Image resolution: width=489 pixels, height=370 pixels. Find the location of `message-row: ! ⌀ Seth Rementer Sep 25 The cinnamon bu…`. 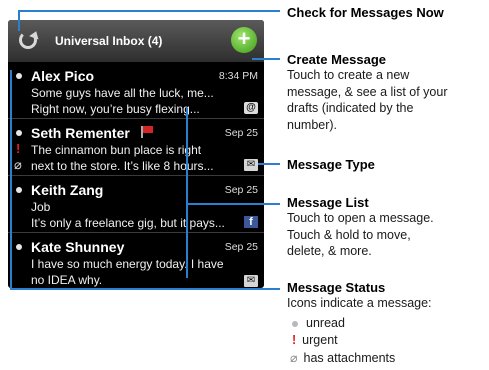

message-row: ! ⌀ Seth Rementer Sep 25 The cinnamon bu… is located at coordinates (136, 147).